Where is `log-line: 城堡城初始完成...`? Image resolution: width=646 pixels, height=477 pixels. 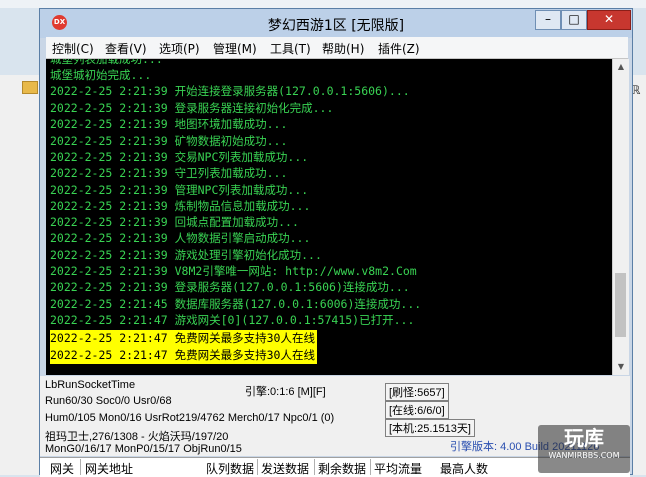 log-line: 城堡城初始完成... is located at coordinates (101, 75).